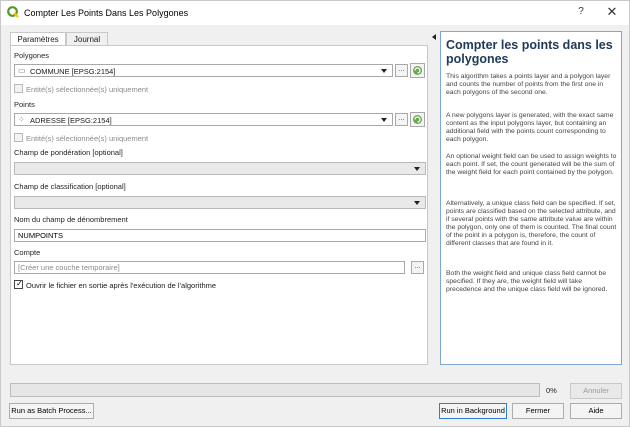 The image size is (630, 427). I want to click on points-selected-only-checkbox, so click(18, 137).